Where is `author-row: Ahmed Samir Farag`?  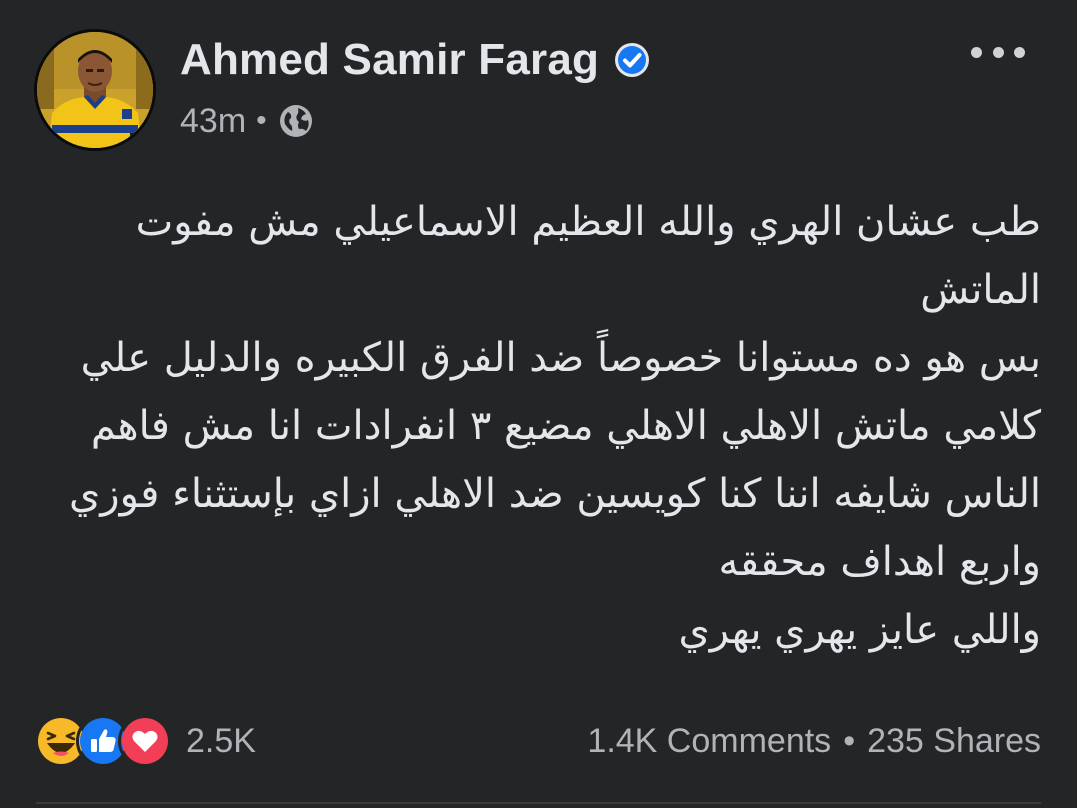
author-row: Ahmed Samir Farag is located at coordinates (415, 60).